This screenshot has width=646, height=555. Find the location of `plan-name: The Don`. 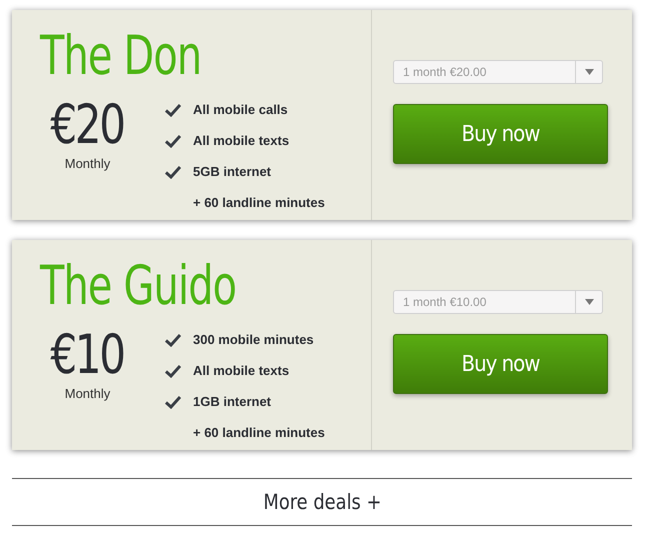

plan-name: The Don is located at coordinates (121, 56).